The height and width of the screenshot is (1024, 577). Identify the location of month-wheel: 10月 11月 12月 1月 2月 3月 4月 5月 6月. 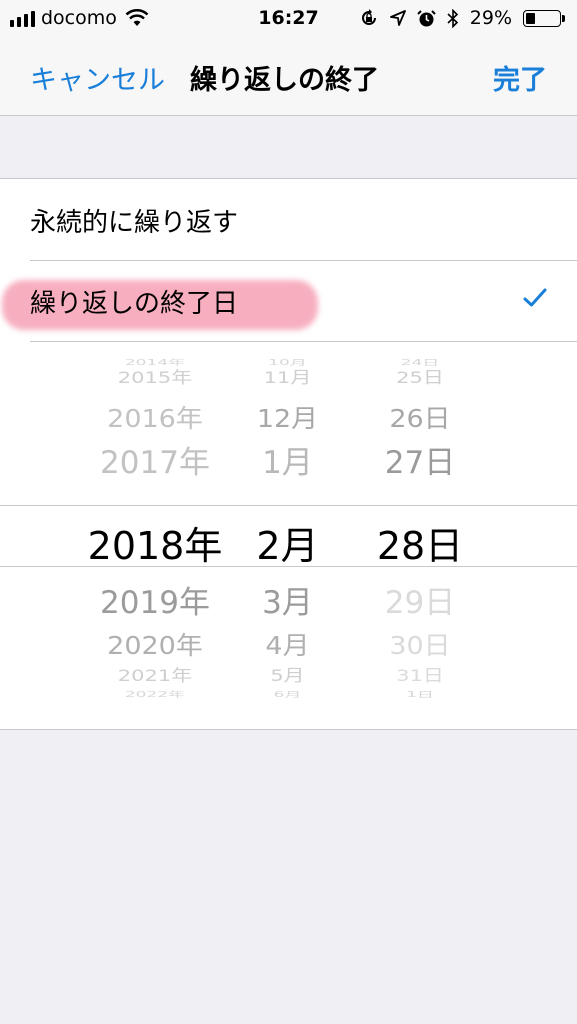
(287, 536).